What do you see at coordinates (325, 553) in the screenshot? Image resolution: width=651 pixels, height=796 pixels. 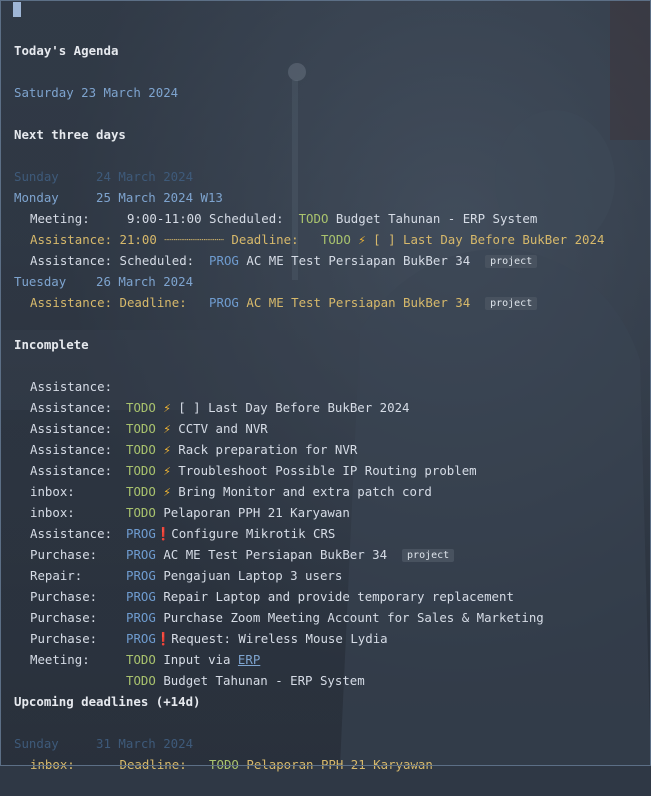 I see `agenda-item: Purchase: PROG Pengajuan Laptop 3 users` at bounding box center [325, 553].